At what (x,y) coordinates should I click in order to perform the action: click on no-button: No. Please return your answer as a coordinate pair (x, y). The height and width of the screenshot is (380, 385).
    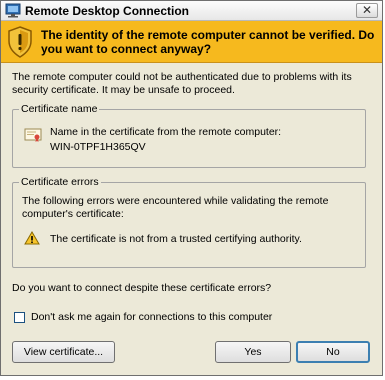
    Looking at the image, I should click on (333, 352).